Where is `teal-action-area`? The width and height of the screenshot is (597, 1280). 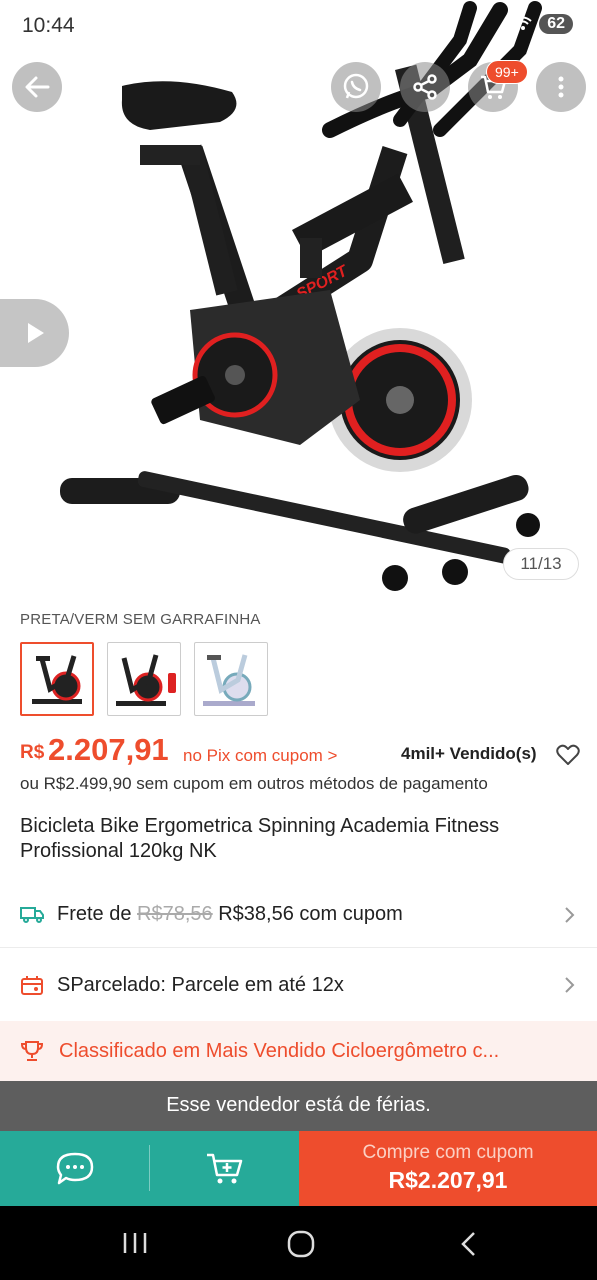 teal-action-area is located at coordinates (149, 1168).